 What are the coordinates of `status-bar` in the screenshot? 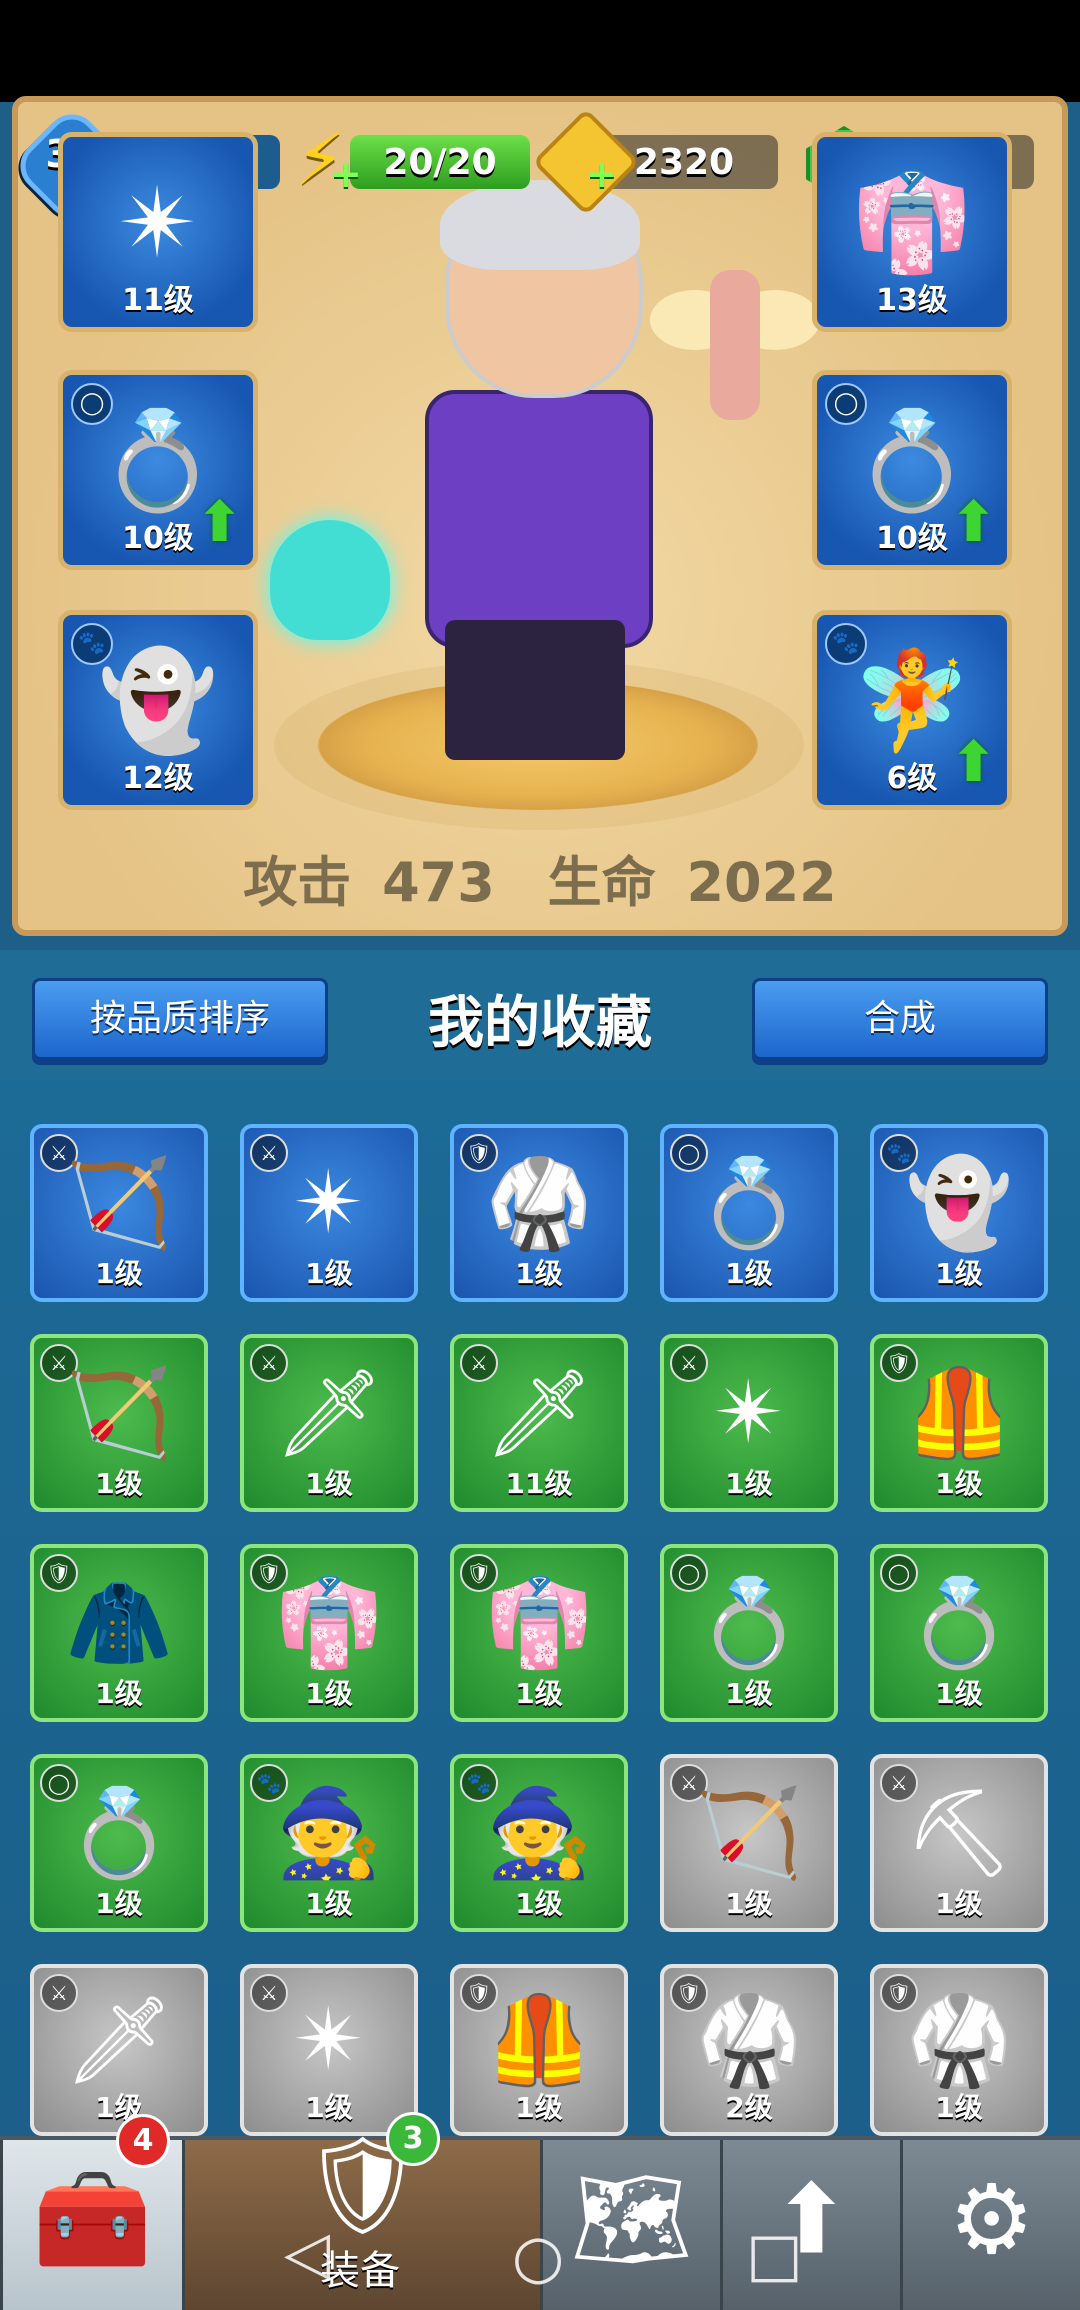 It's located at (540, 51).